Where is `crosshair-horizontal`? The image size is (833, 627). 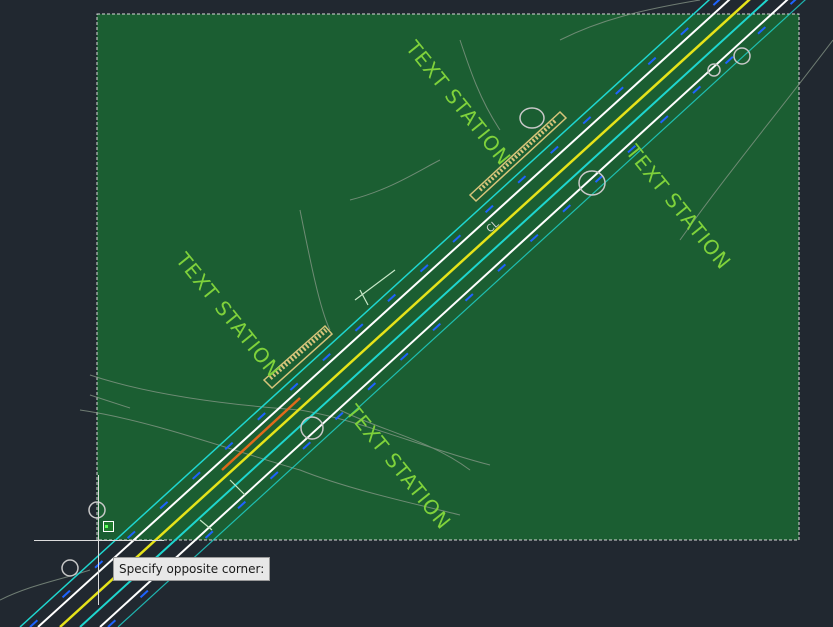 crosshair-horizontal is located at coordinates (99, 540).